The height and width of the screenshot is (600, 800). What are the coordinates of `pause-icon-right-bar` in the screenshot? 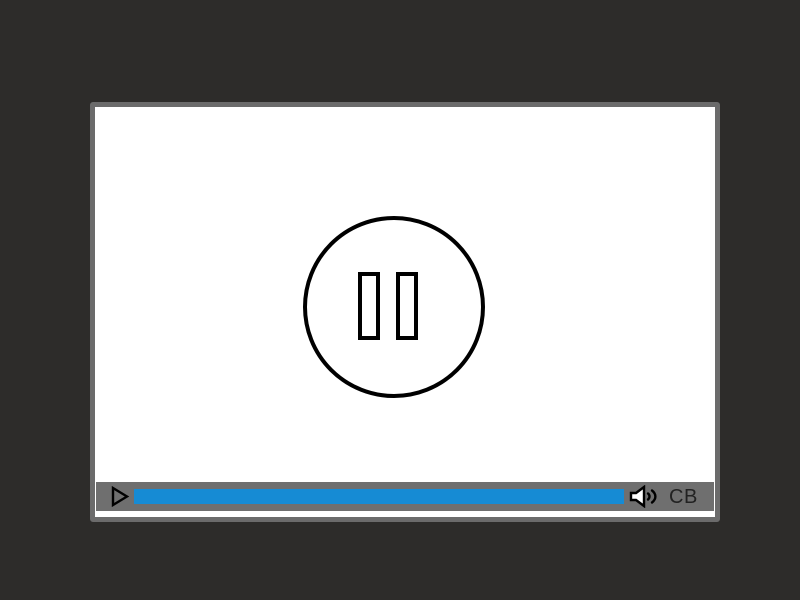 It's located at (407, 306).